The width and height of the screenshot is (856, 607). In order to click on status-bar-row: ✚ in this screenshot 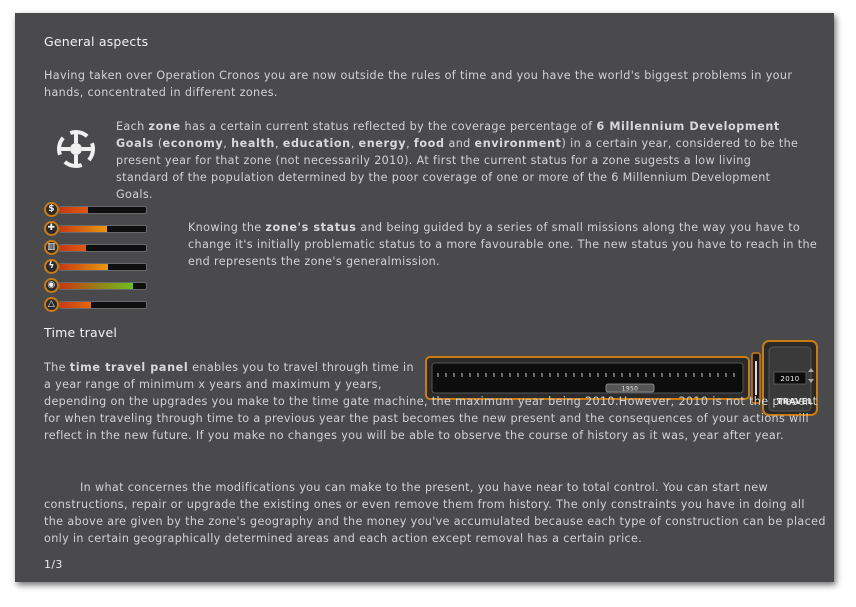, I will do `click(97, 229)`.